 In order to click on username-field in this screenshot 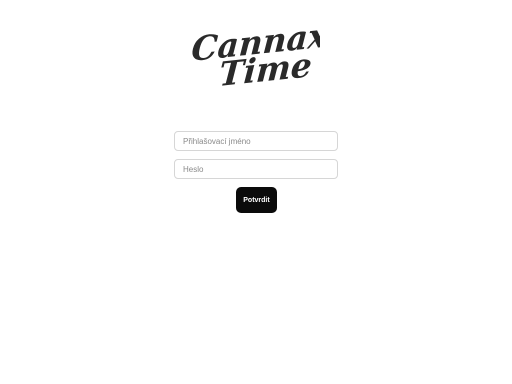, I will do `click(256, 141)`.